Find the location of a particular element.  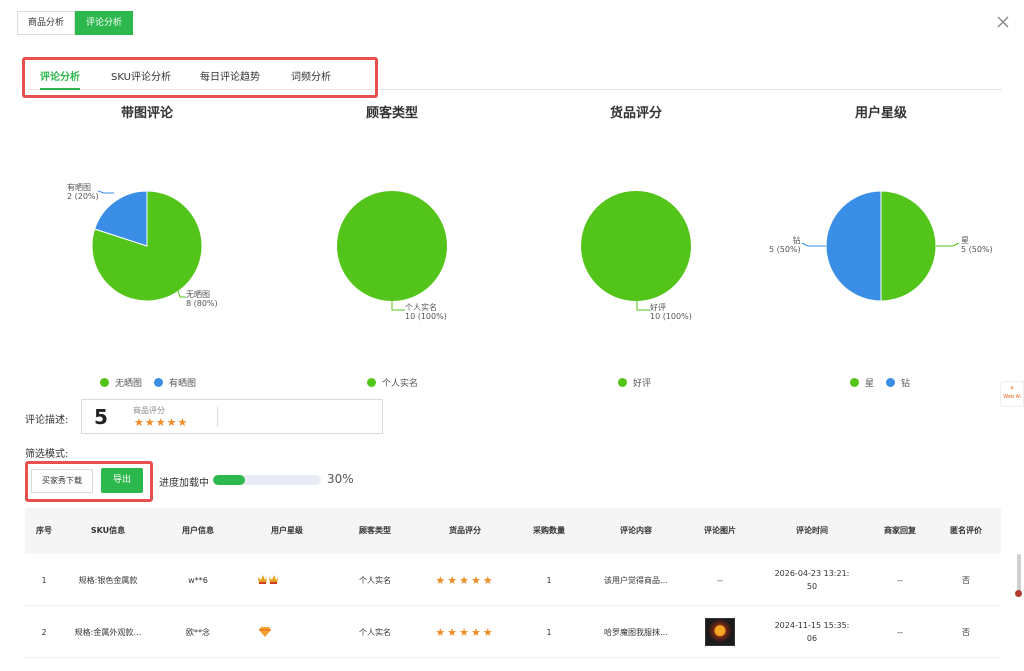

rating-score: 5 is located at coordinates (101, 417).